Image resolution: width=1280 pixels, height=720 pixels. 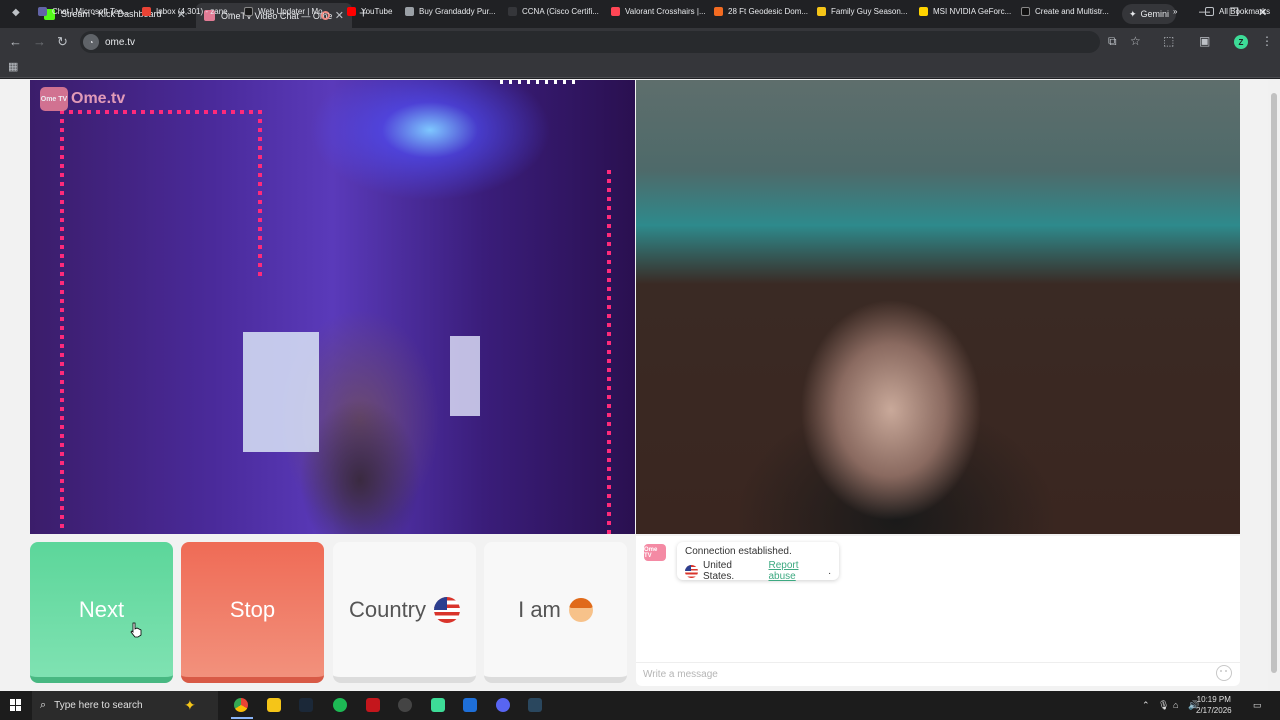 What do you see at coordinates (691, 571) in the screenshot?
I see `us-flag-small-icon` at bounding box center [691, 571].